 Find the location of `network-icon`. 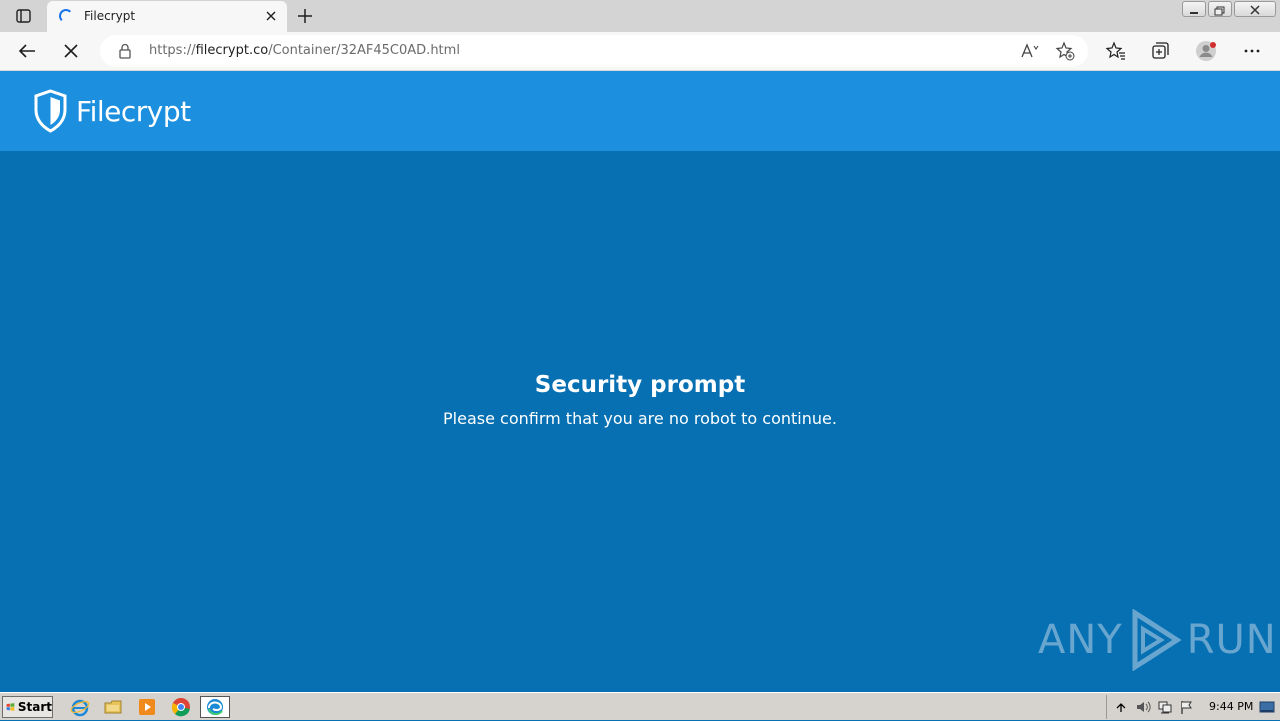

network-icon is located at coordinates (1165, 707).